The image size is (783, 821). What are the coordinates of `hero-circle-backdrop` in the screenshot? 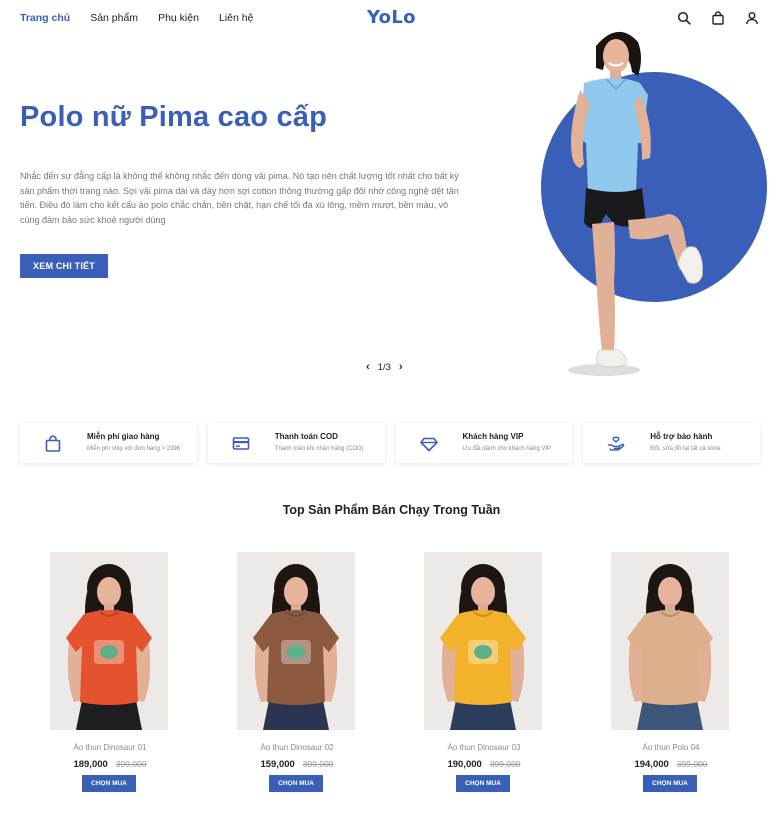 It's located at (654, 187).